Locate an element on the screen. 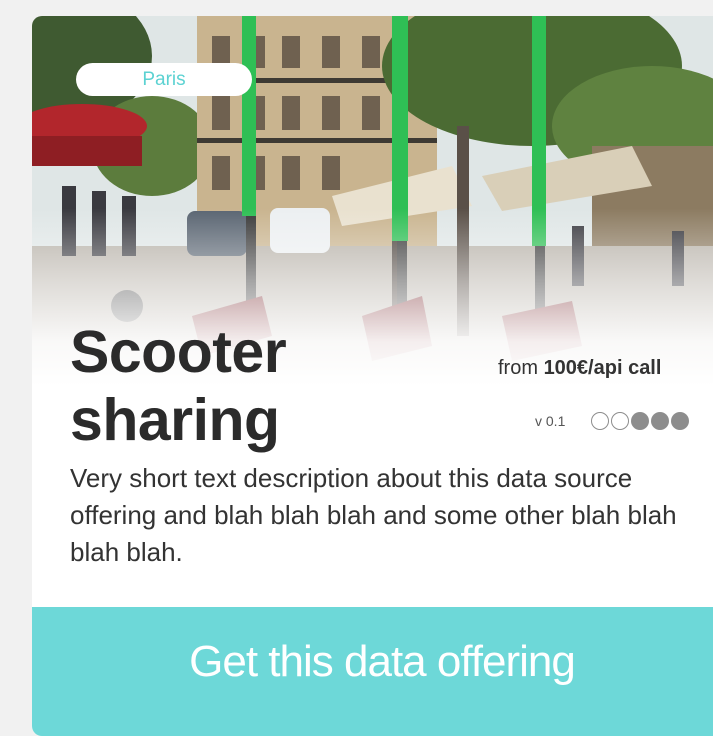 This screenshot has width=713, height=736. version-rating-row: v 0.1 is located at coordinates (613, 421).